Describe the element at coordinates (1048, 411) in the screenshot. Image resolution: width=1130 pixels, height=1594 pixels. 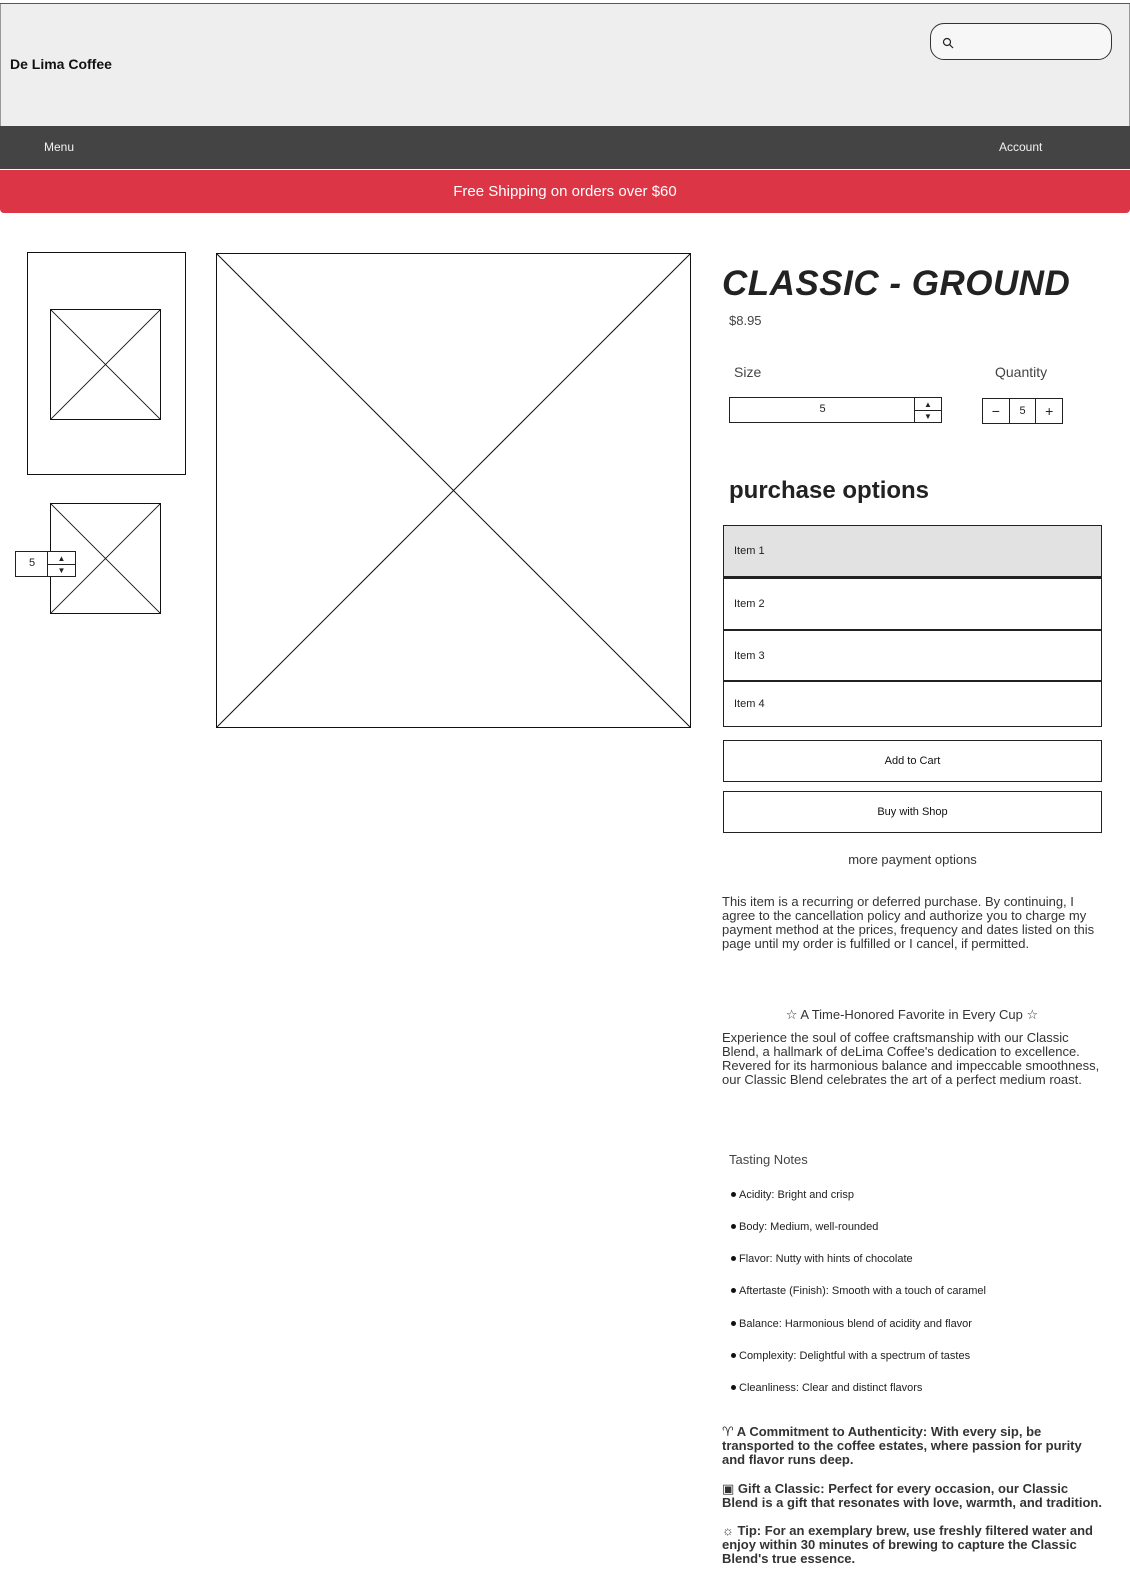
I see `quantity-increment-button: +` at that location.